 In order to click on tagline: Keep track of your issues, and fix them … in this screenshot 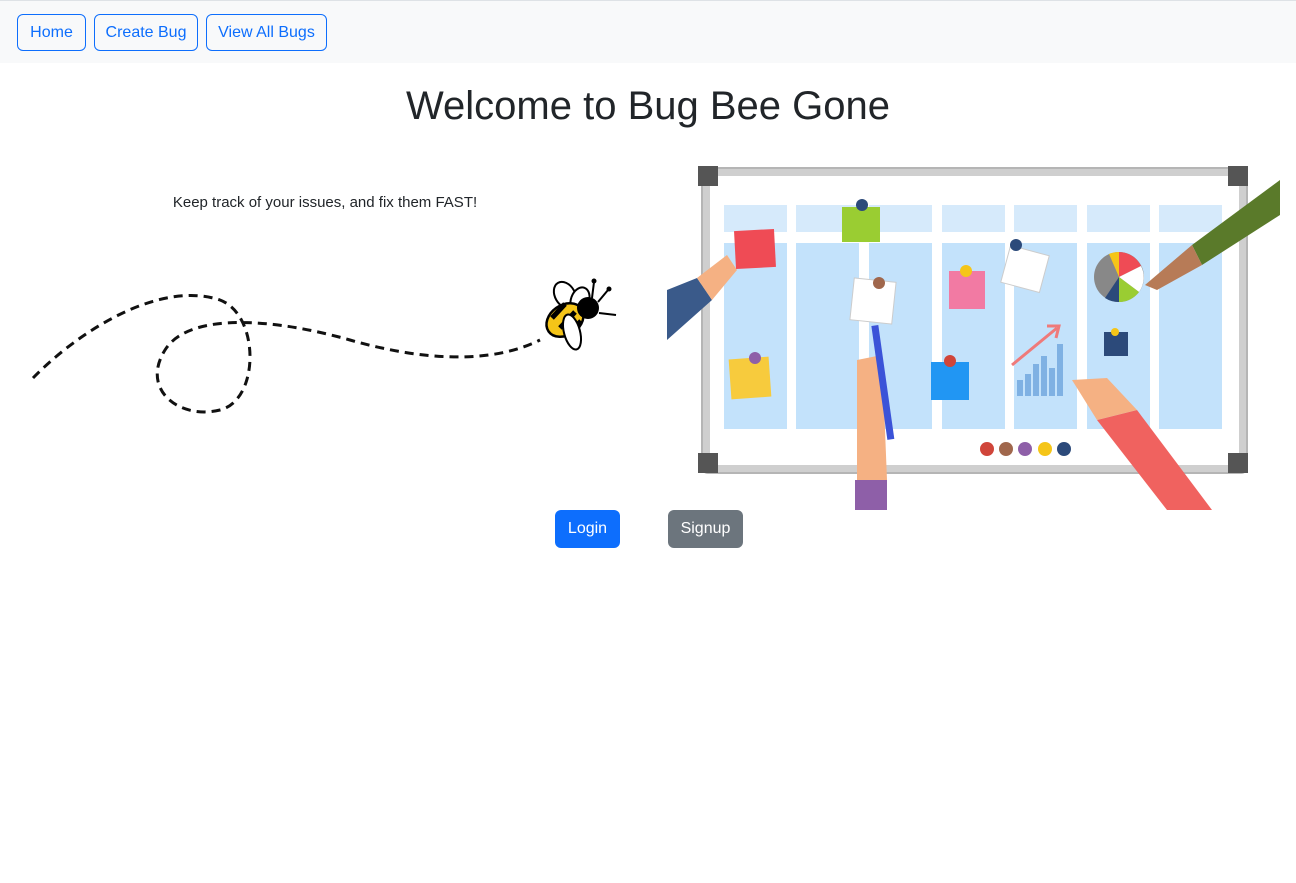, I will do `click(325, 202)`.